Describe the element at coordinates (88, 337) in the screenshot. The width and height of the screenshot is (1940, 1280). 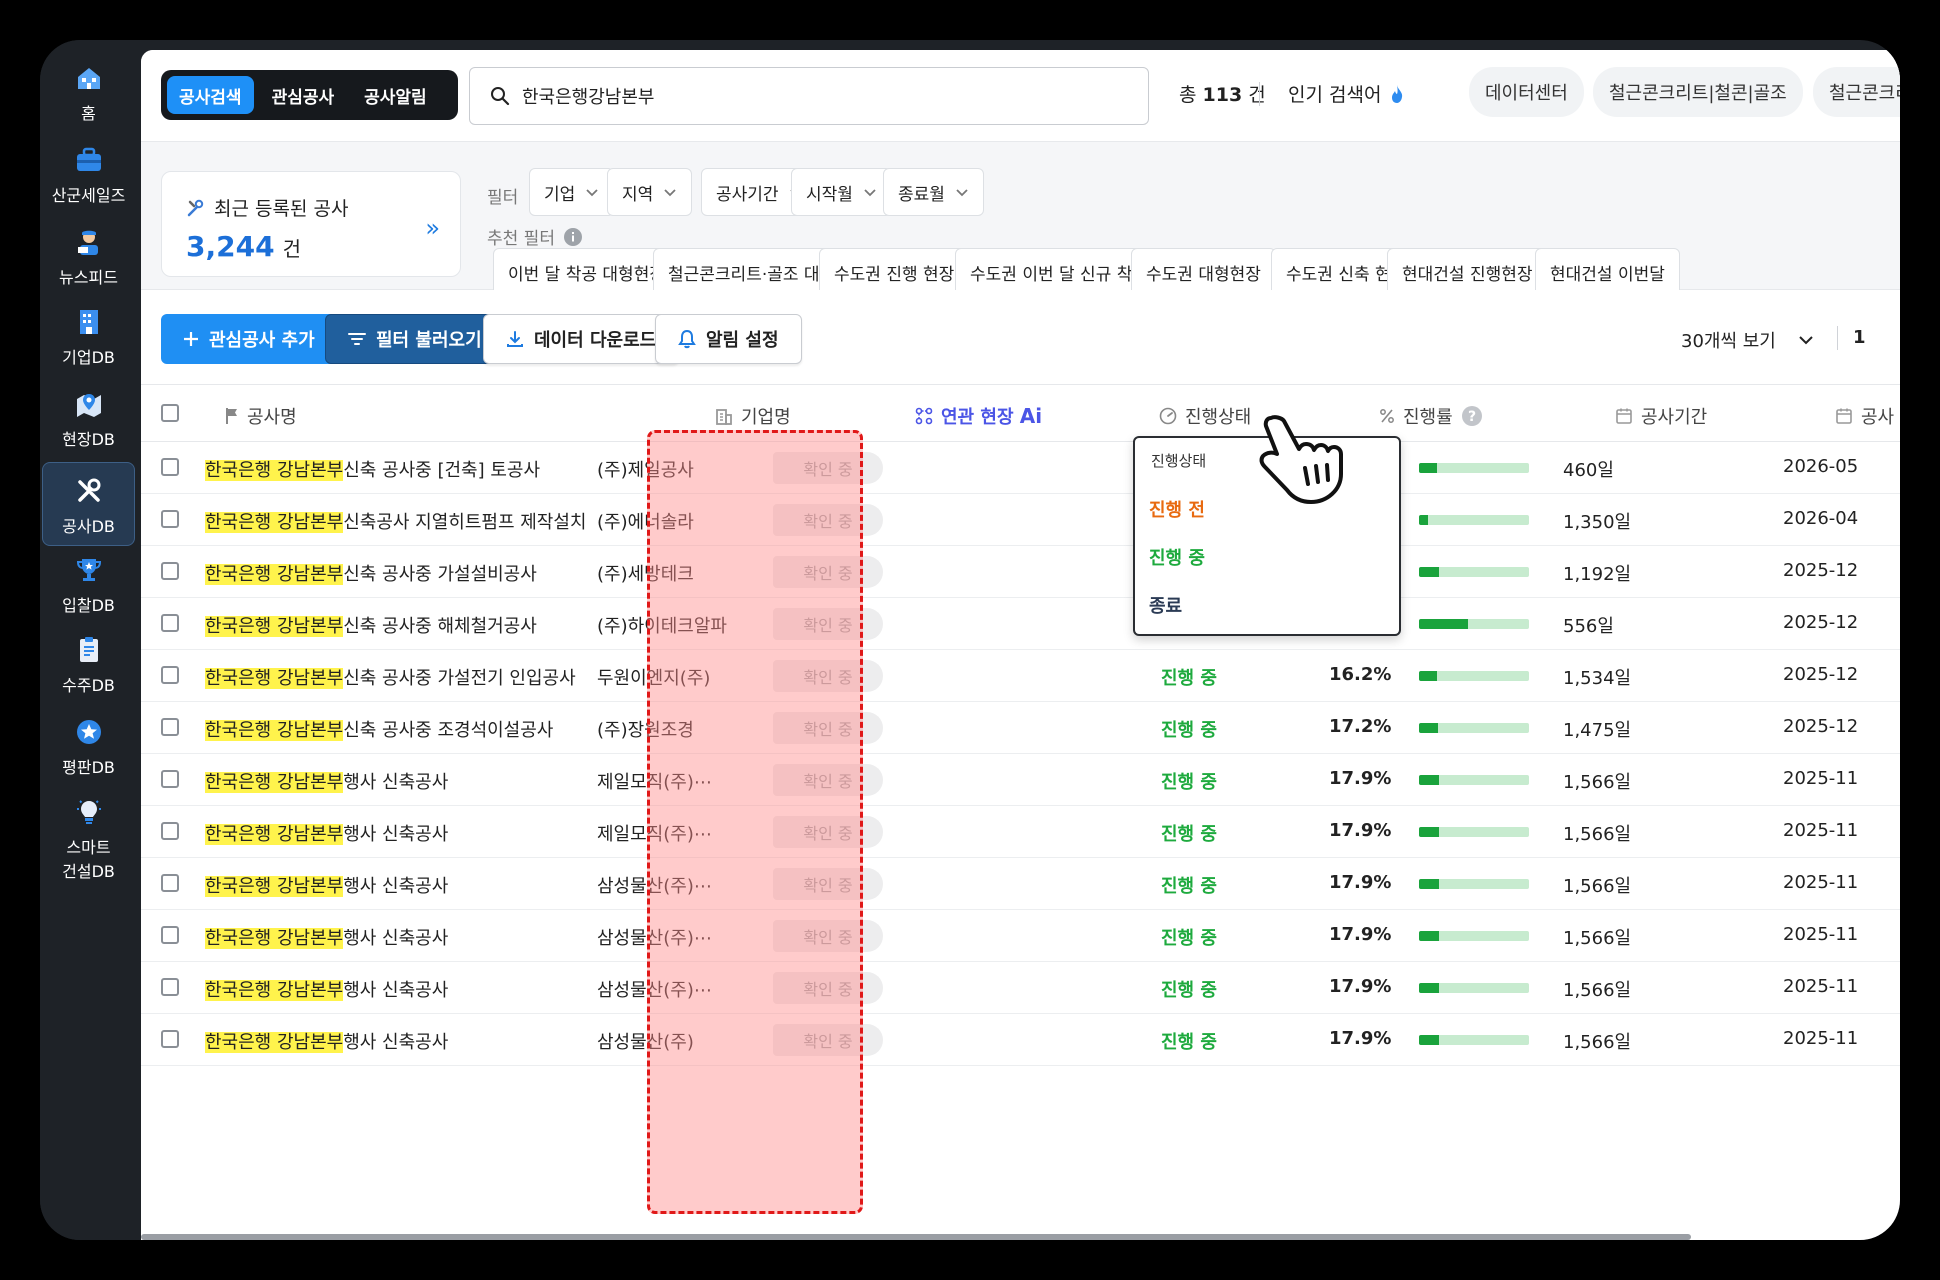
I see `sidebar-item-4: 기업DB` at that location.